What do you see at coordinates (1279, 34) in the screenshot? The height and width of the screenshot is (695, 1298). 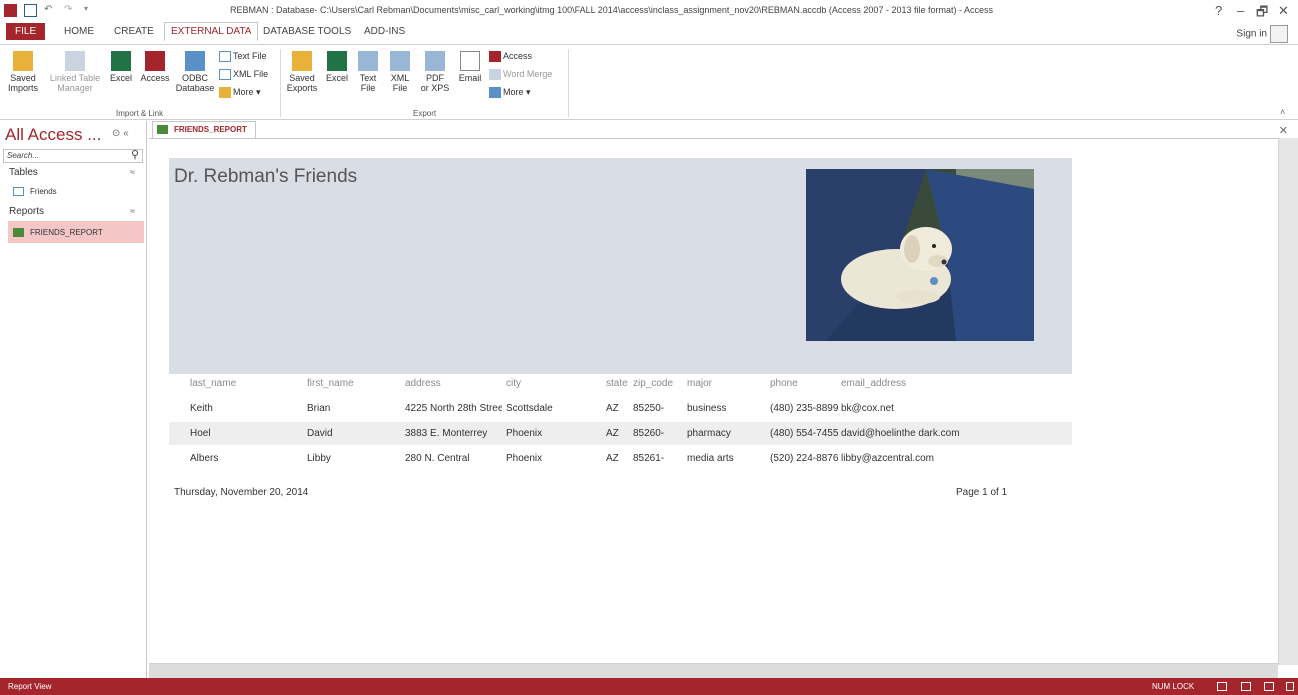 I see `avatar` at bounding box center [1279, 34].